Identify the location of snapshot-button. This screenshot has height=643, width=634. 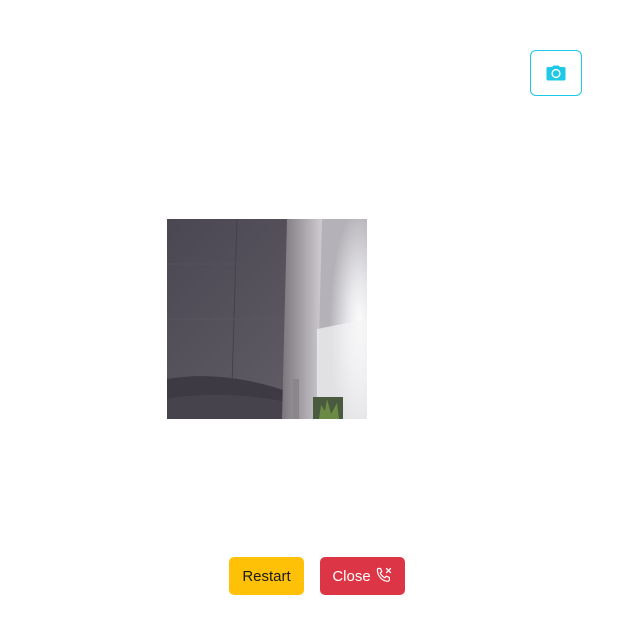
(556, 73).